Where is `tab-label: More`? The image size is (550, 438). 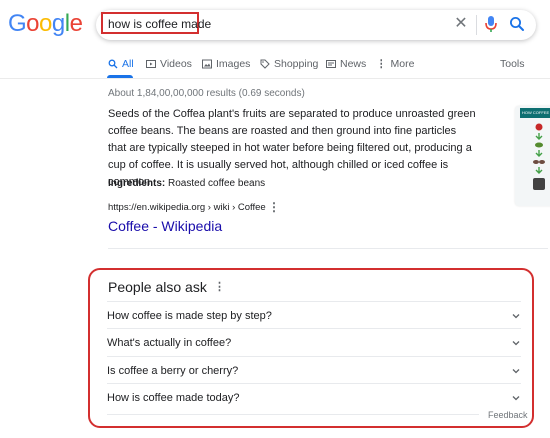
tab-label: More is located at coordinates (402, 64).